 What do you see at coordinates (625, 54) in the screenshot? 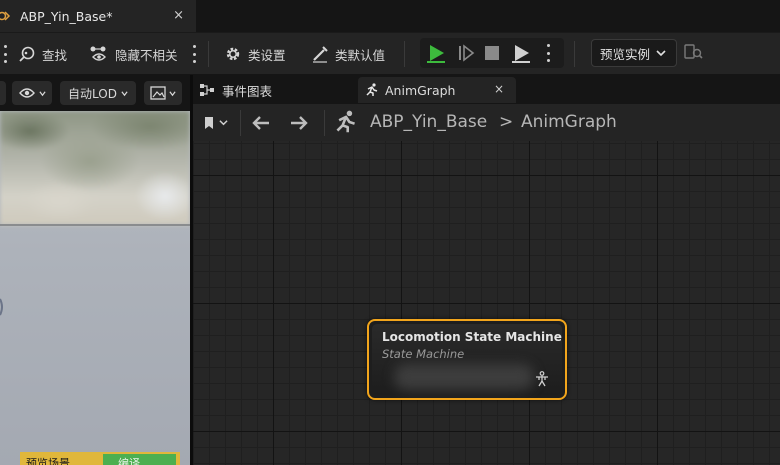
I see `preview-instance-label: 预览实例` at bounding box center [625, 54].